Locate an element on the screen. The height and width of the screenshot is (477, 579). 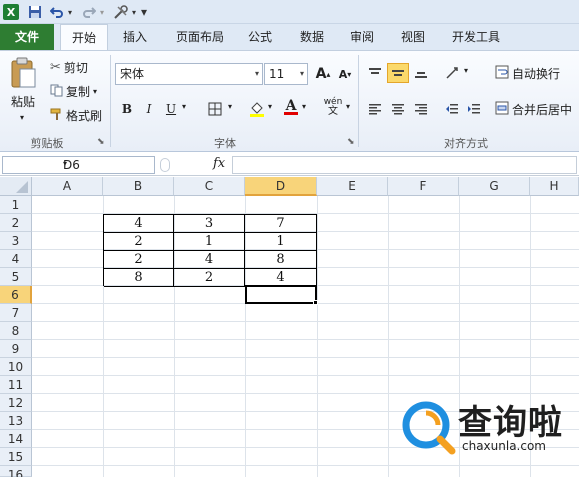
font-size-combo: 11 ▾ is located at coordinates (286, 74).